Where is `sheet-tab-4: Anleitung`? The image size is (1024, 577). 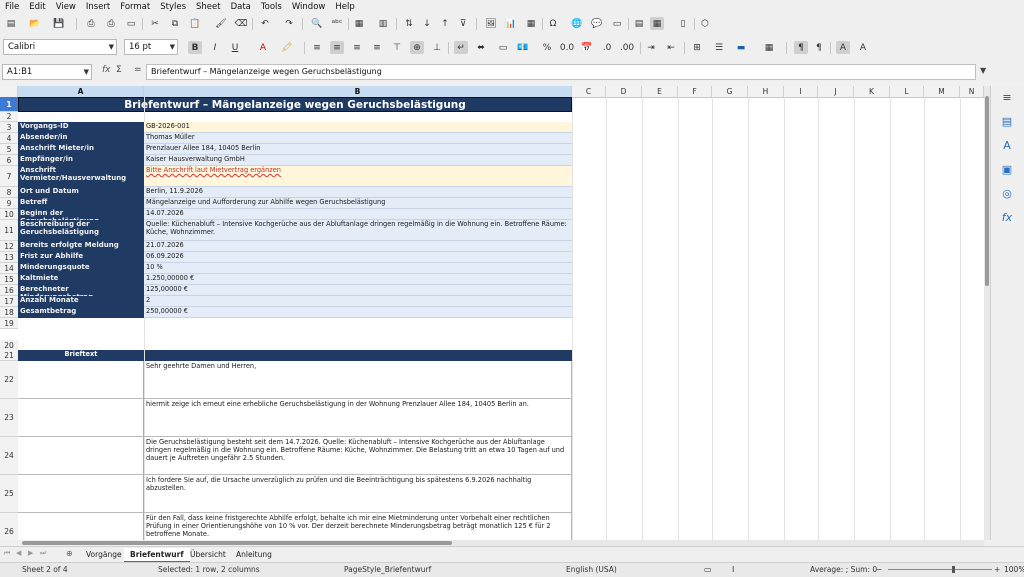
sheet-tab-4: Anleitung is located at coordinates (254, 554).